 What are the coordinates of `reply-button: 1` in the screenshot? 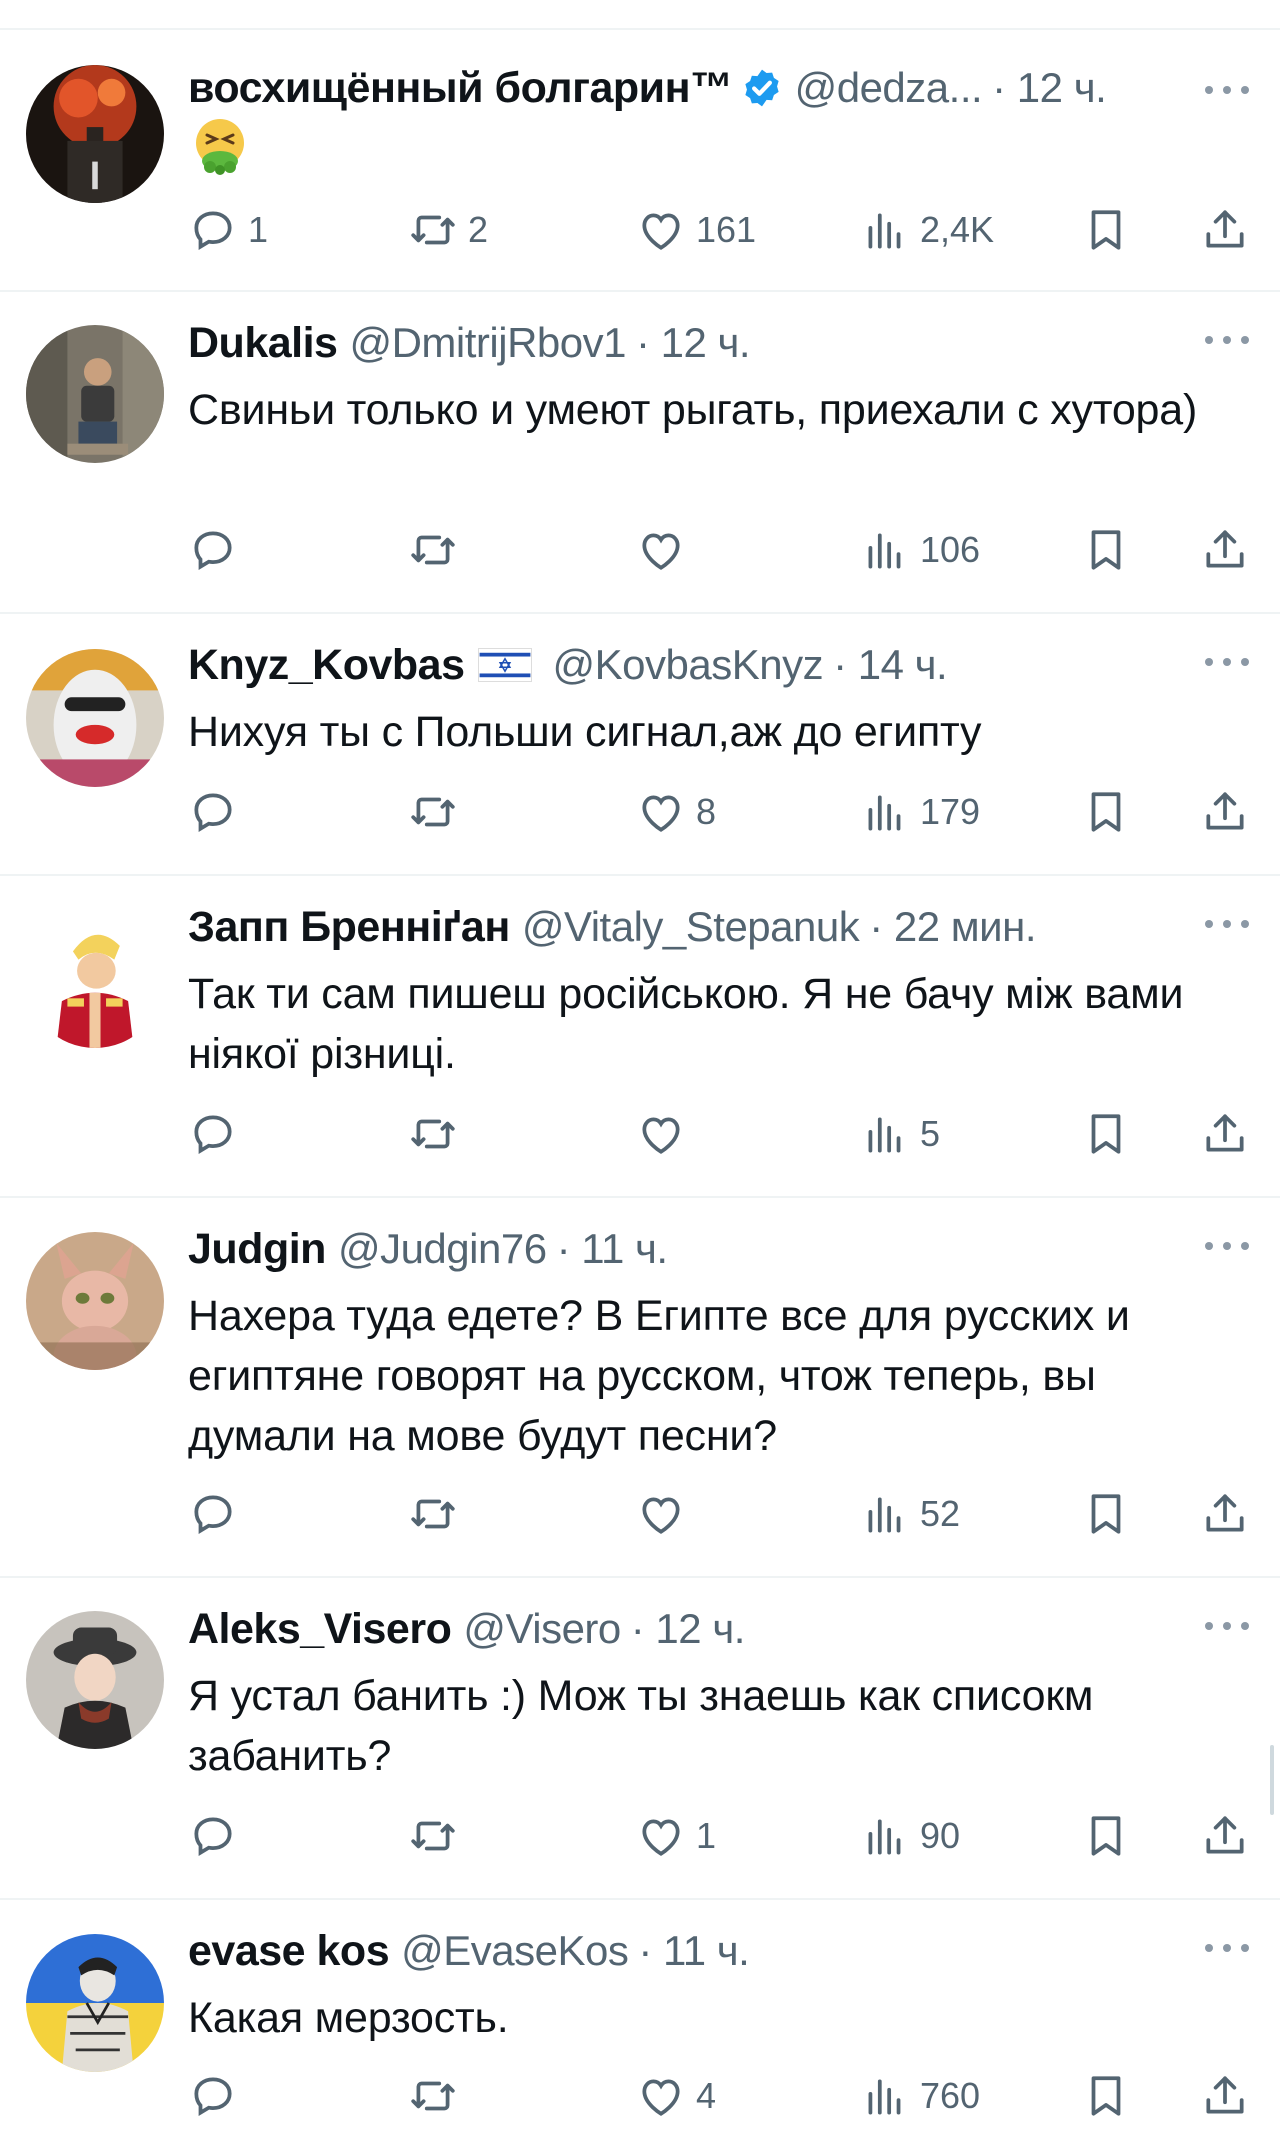 It's located at (228, 230).